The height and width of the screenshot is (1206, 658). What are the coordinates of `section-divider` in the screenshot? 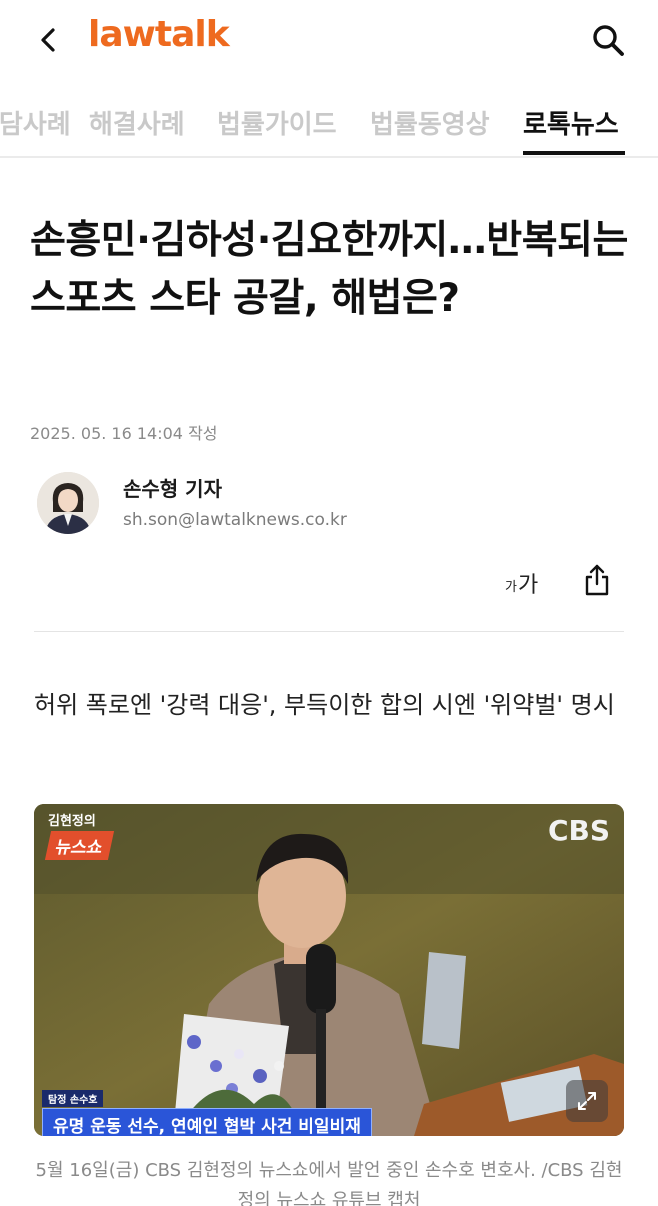 It's located at (329, 631).